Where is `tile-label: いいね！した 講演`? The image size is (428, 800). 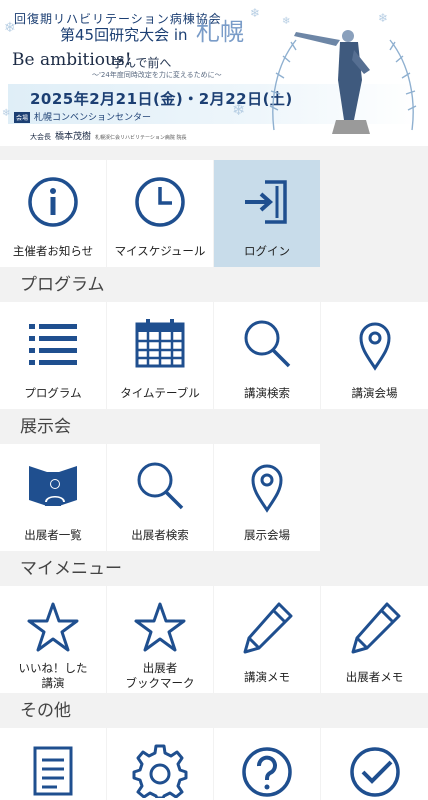
tile-label: いいね！した 講演 is located at coordinates (53, 675).